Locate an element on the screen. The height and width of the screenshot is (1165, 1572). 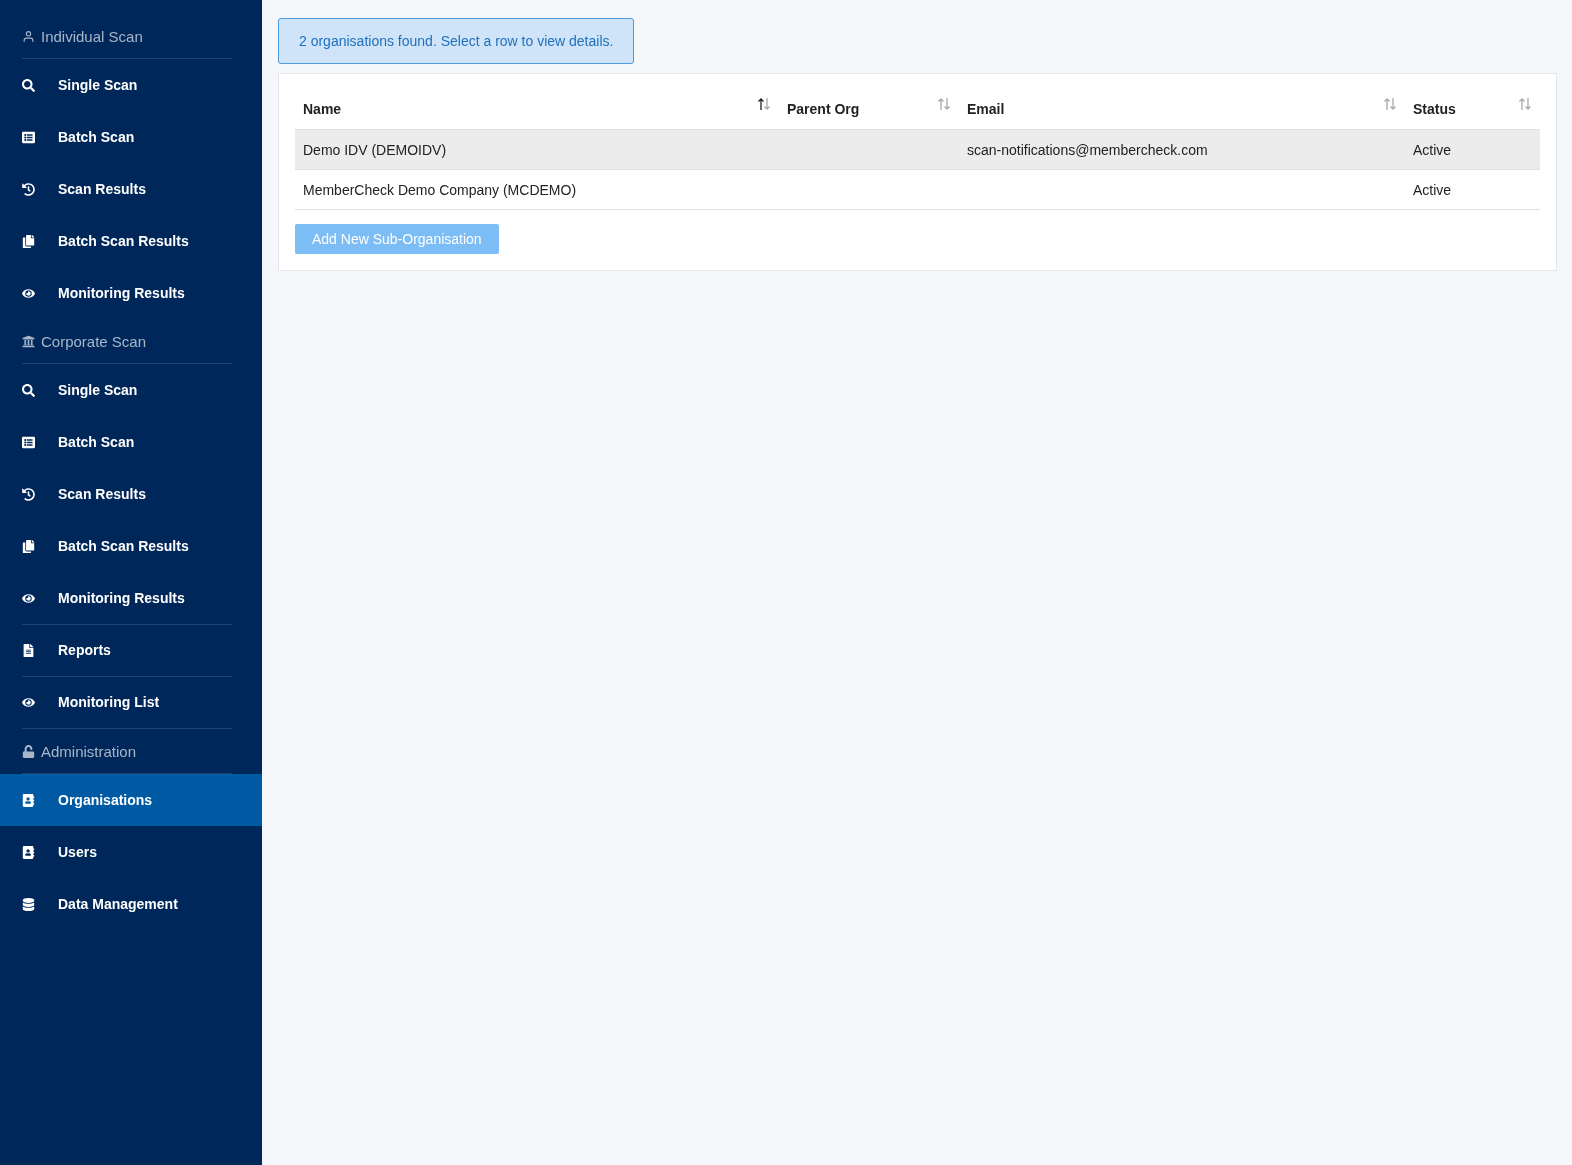
section-heading: Individual Scan is located at coordinates (127, 36).